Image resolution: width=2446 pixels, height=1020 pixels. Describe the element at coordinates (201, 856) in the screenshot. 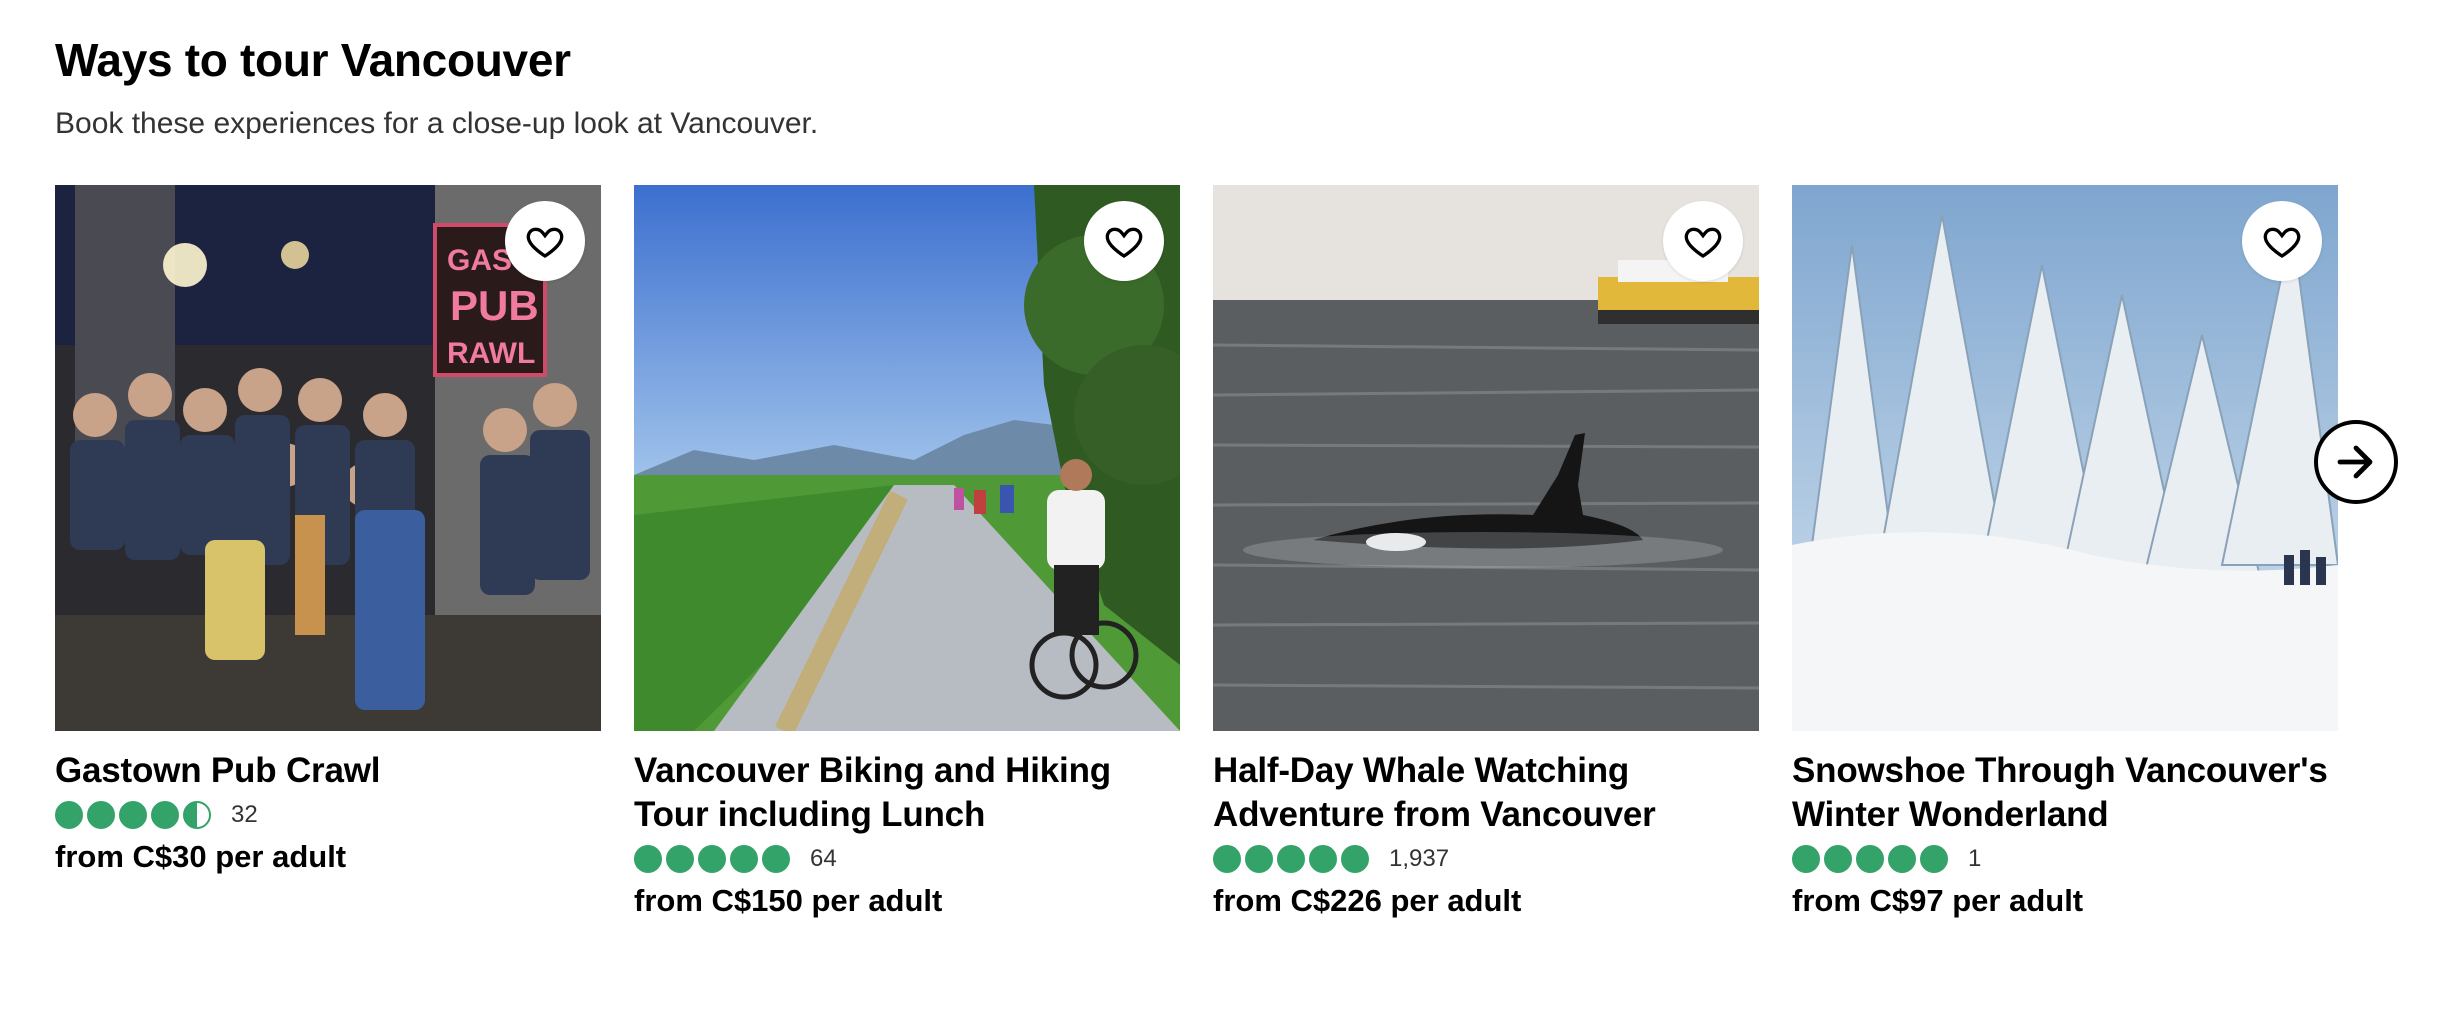

I see `tour-price: from C$30 per adult` at that location.